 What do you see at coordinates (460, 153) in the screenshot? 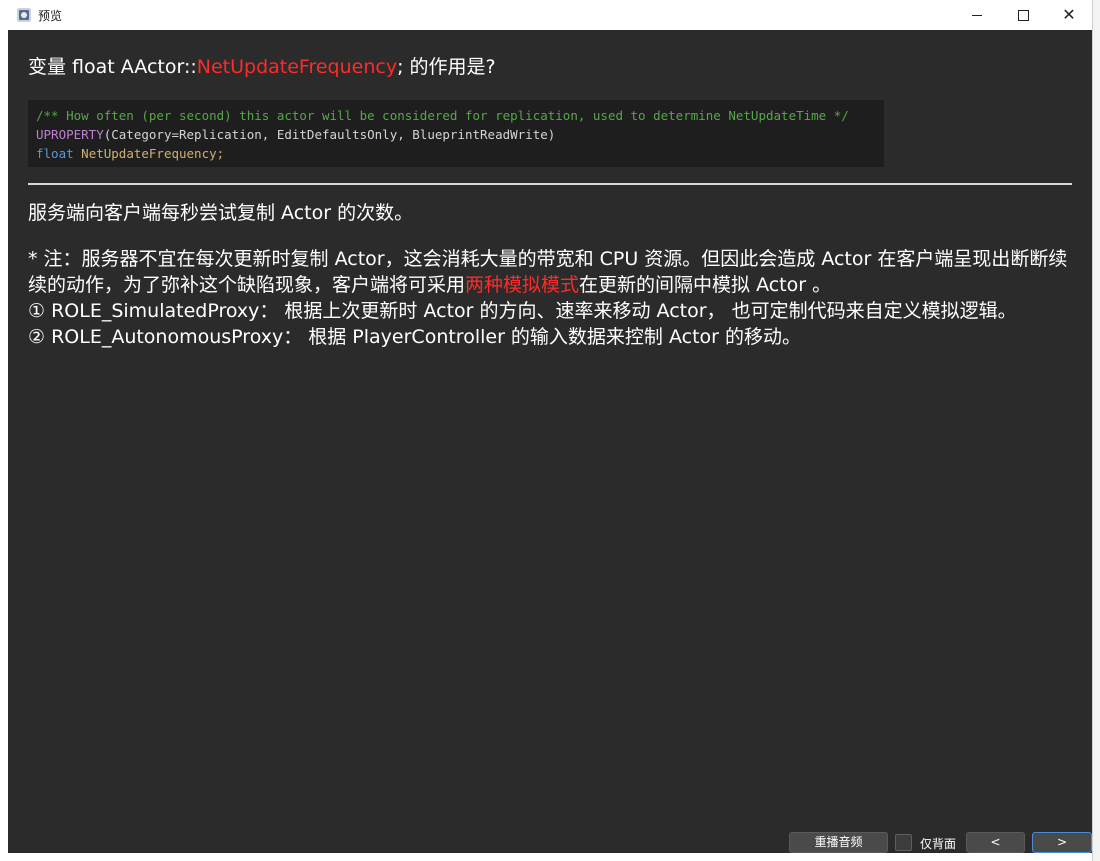
I see `code-declaration-line: float NetUpdateFrequency;` at bounding box center [460, 153].